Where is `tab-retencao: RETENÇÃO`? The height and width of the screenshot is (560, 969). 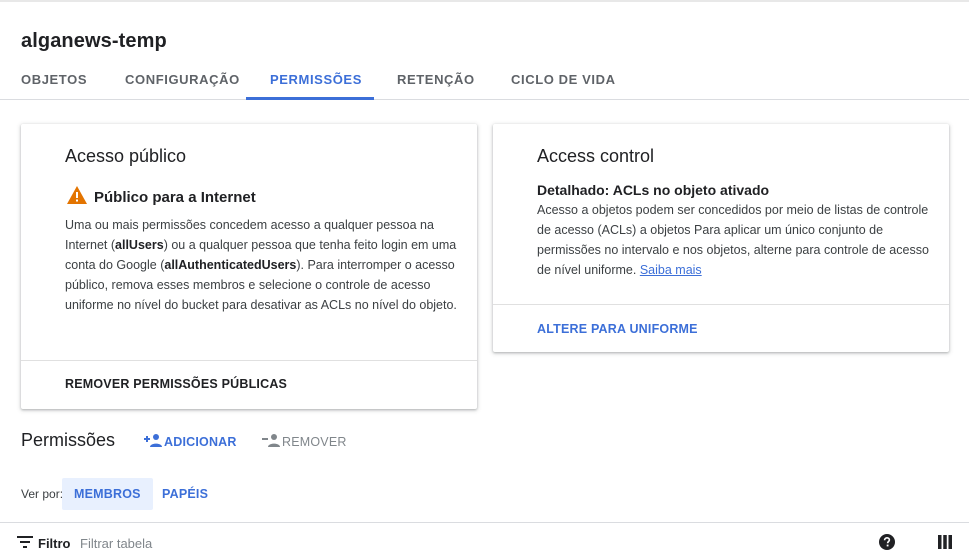 tab-retencao: RETENÇÃO is located at coordinates (436, 80).